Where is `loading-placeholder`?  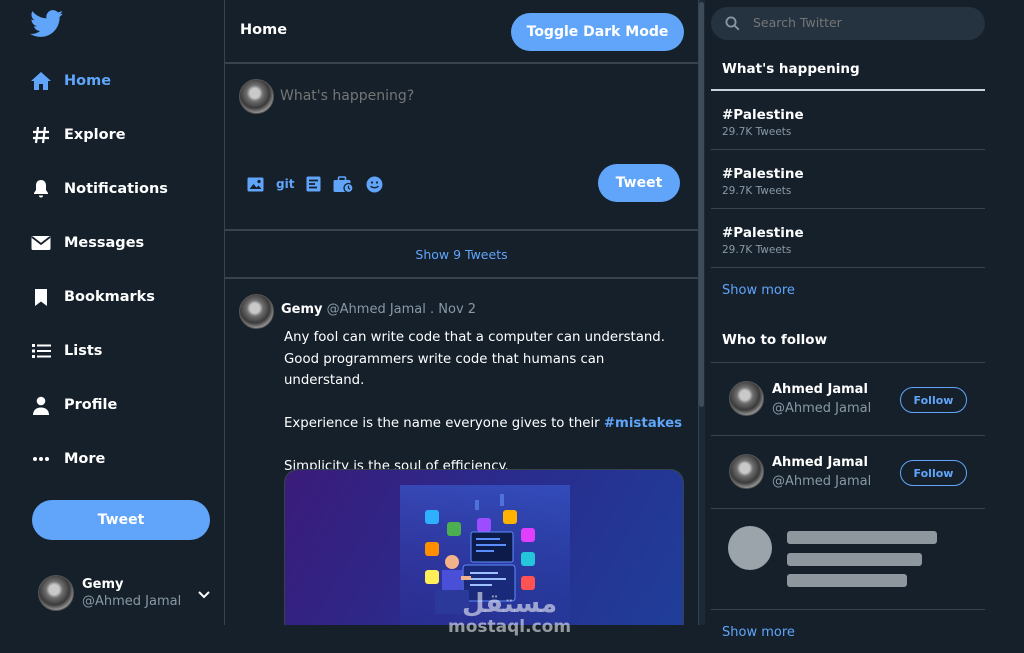
loading-placeholder is located at coordinates (848, 559).